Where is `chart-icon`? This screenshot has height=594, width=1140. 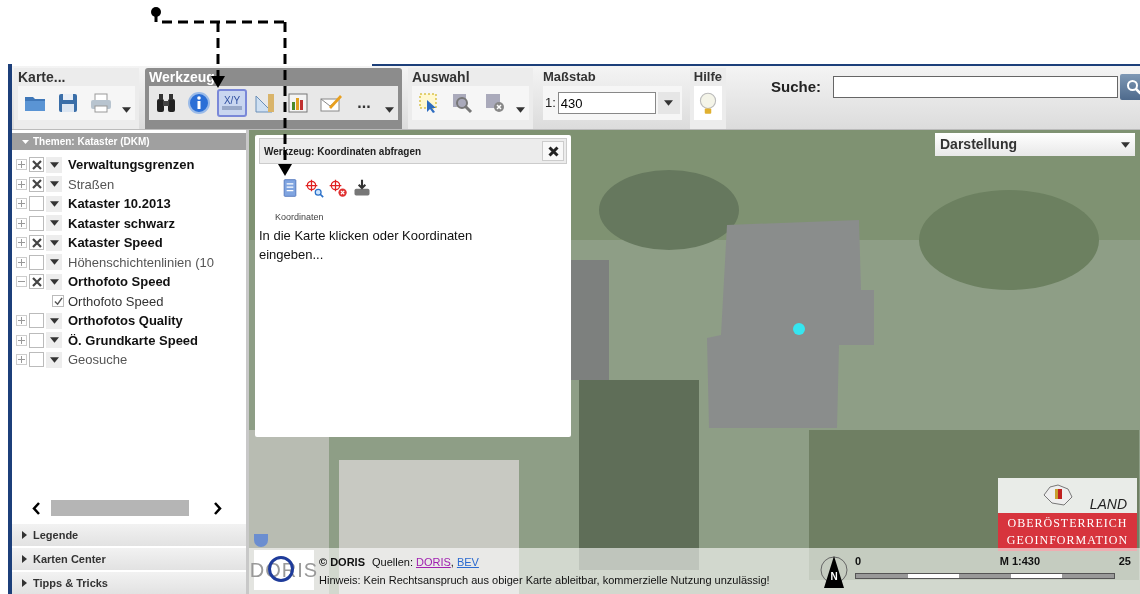 chart-icon is located at coordinates (298, 103).